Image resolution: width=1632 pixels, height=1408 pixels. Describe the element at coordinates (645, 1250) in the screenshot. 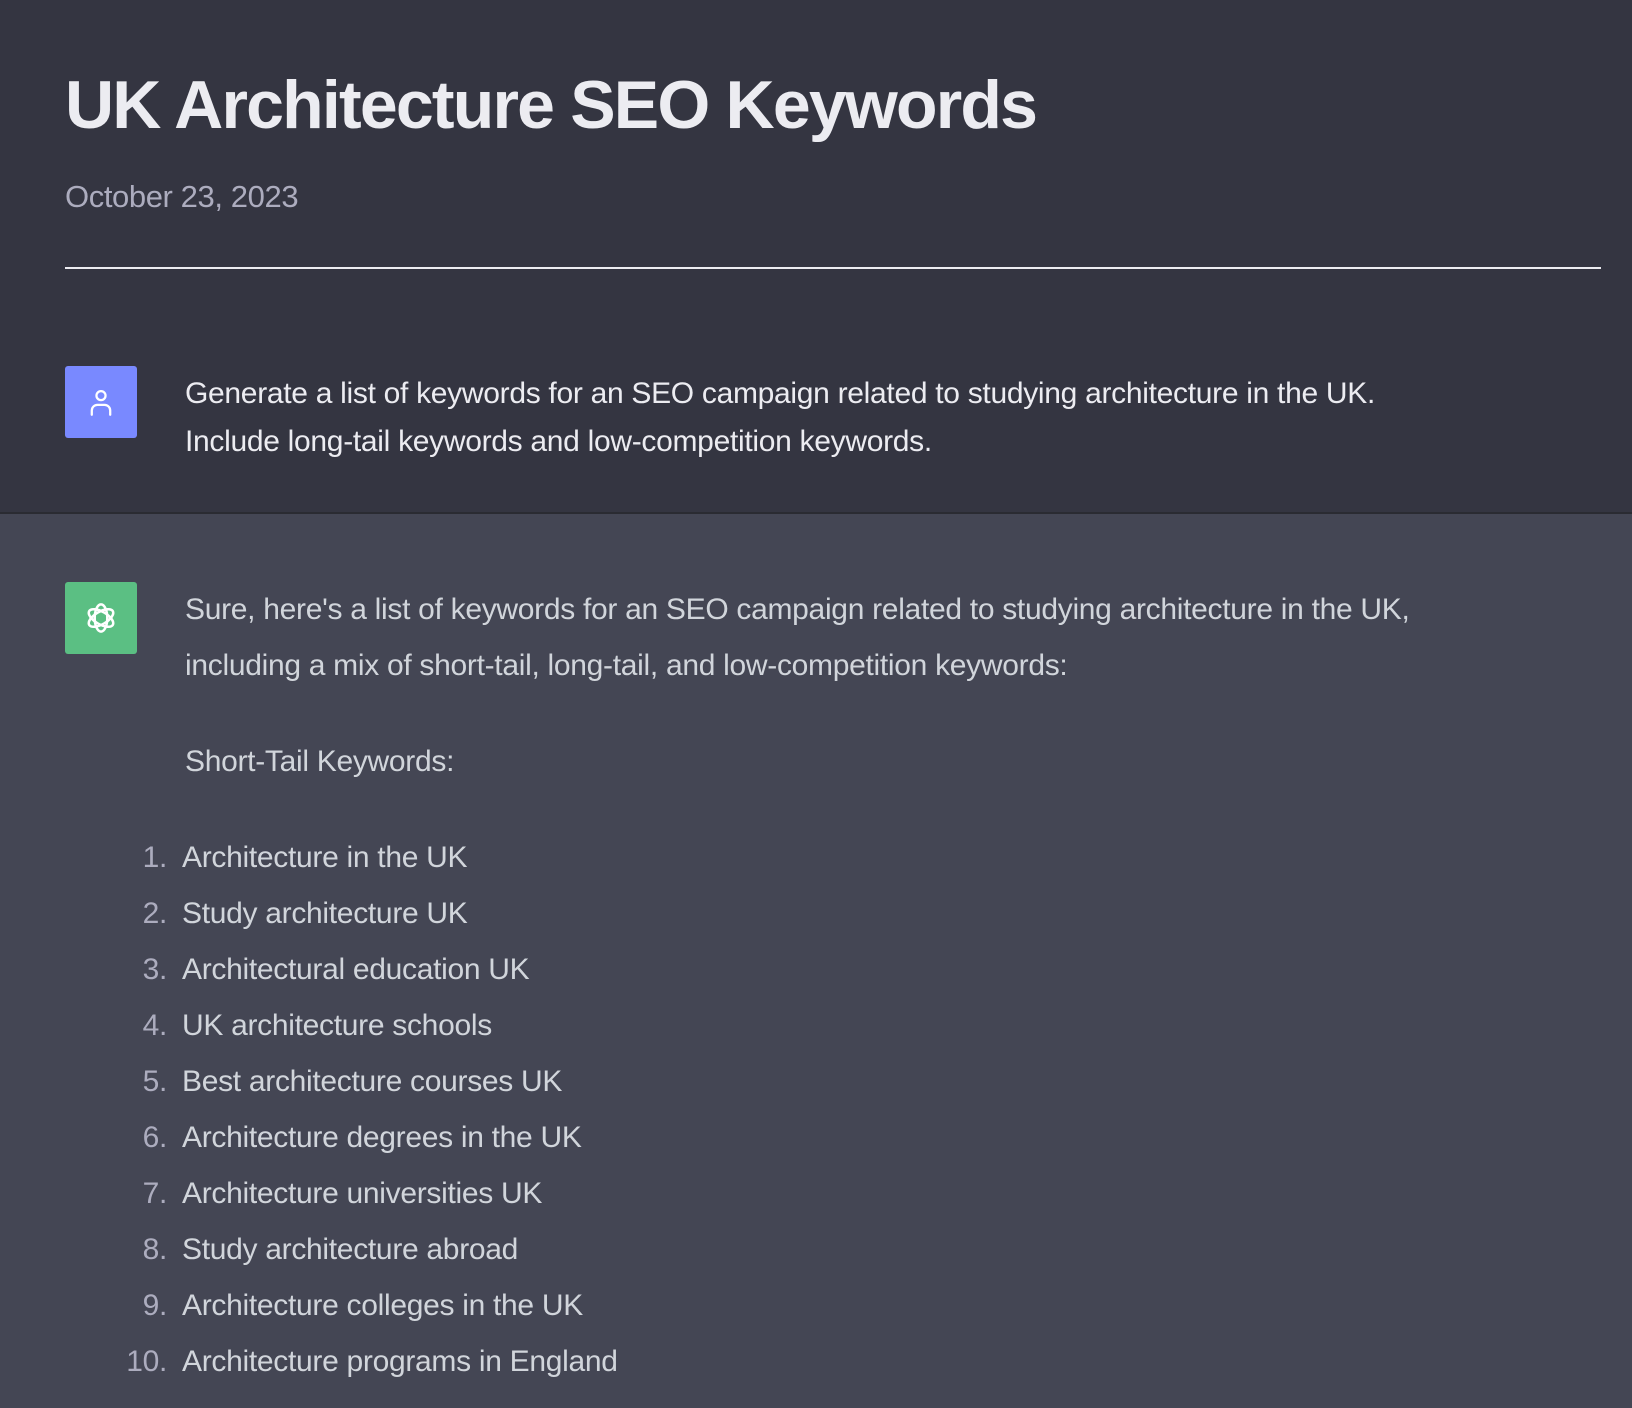

I see `list-item: 8. Study architecture abroad` at that location.